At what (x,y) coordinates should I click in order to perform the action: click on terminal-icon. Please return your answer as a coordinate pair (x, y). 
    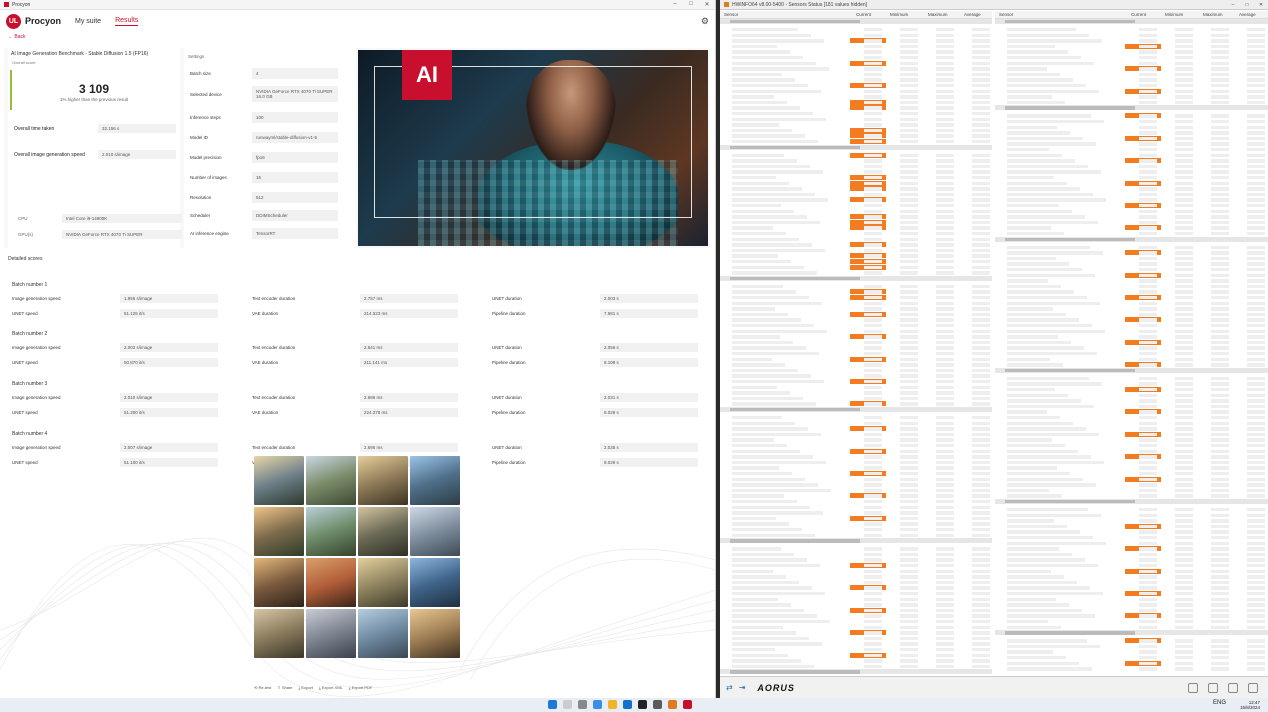
    Looking at the image, I should click on (642, 704).